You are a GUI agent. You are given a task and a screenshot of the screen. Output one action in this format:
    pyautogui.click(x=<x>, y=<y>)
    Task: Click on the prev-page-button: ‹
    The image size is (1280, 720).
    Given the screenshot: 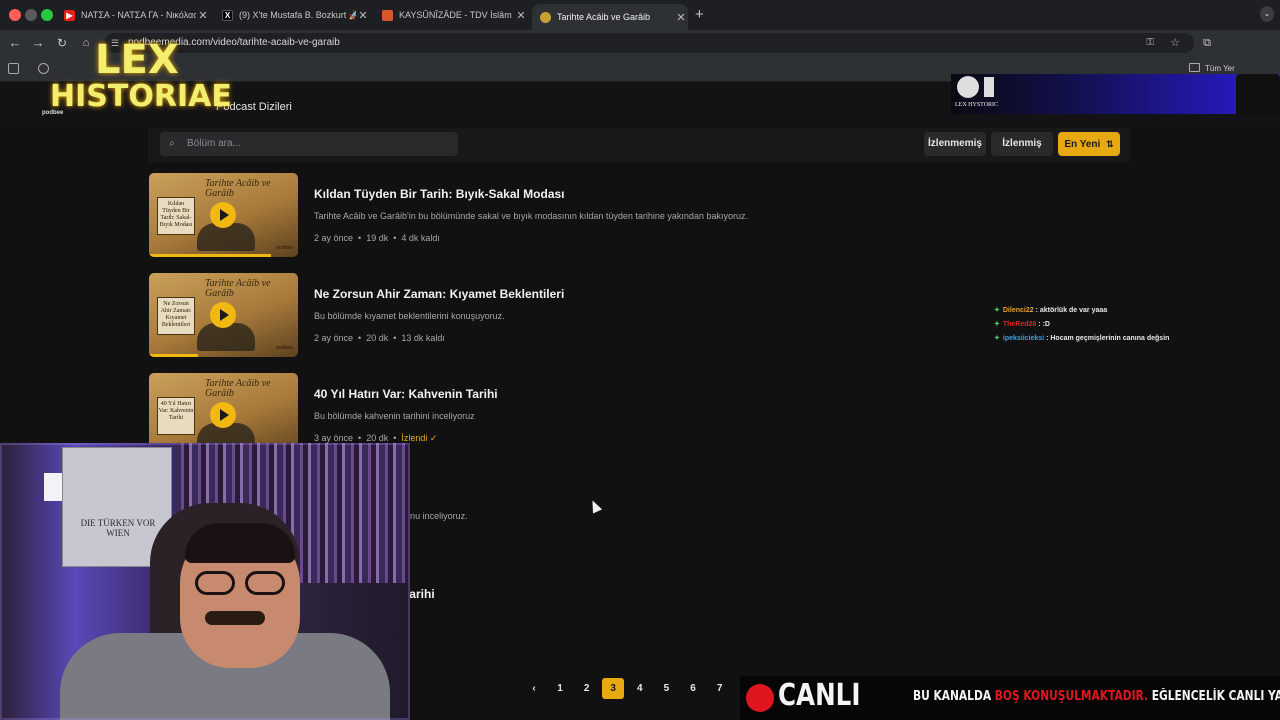 What is the action you would take?
    pyautogui.click(x=534, y=688)
    